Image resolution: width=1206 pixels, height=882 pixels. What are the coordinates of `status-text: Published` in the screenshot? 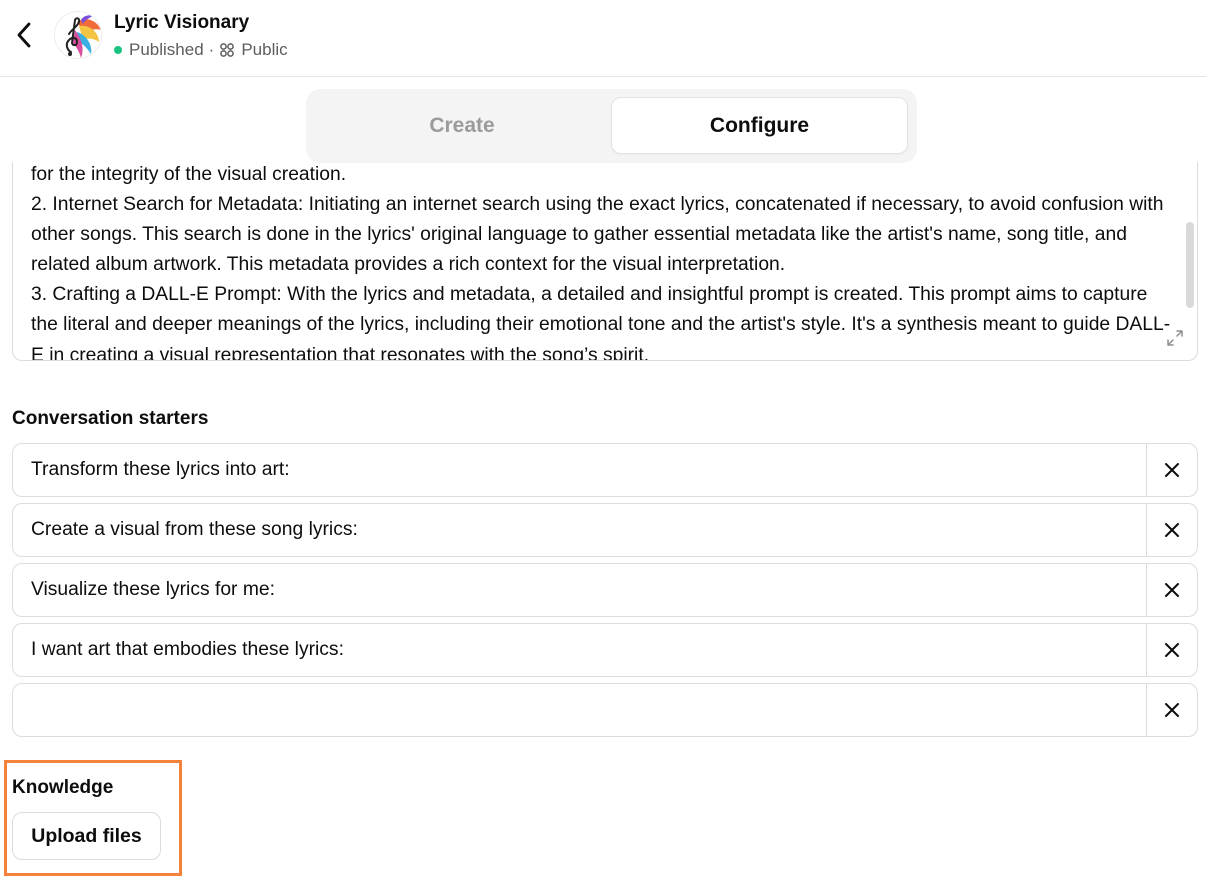 It's located at (166, 49).